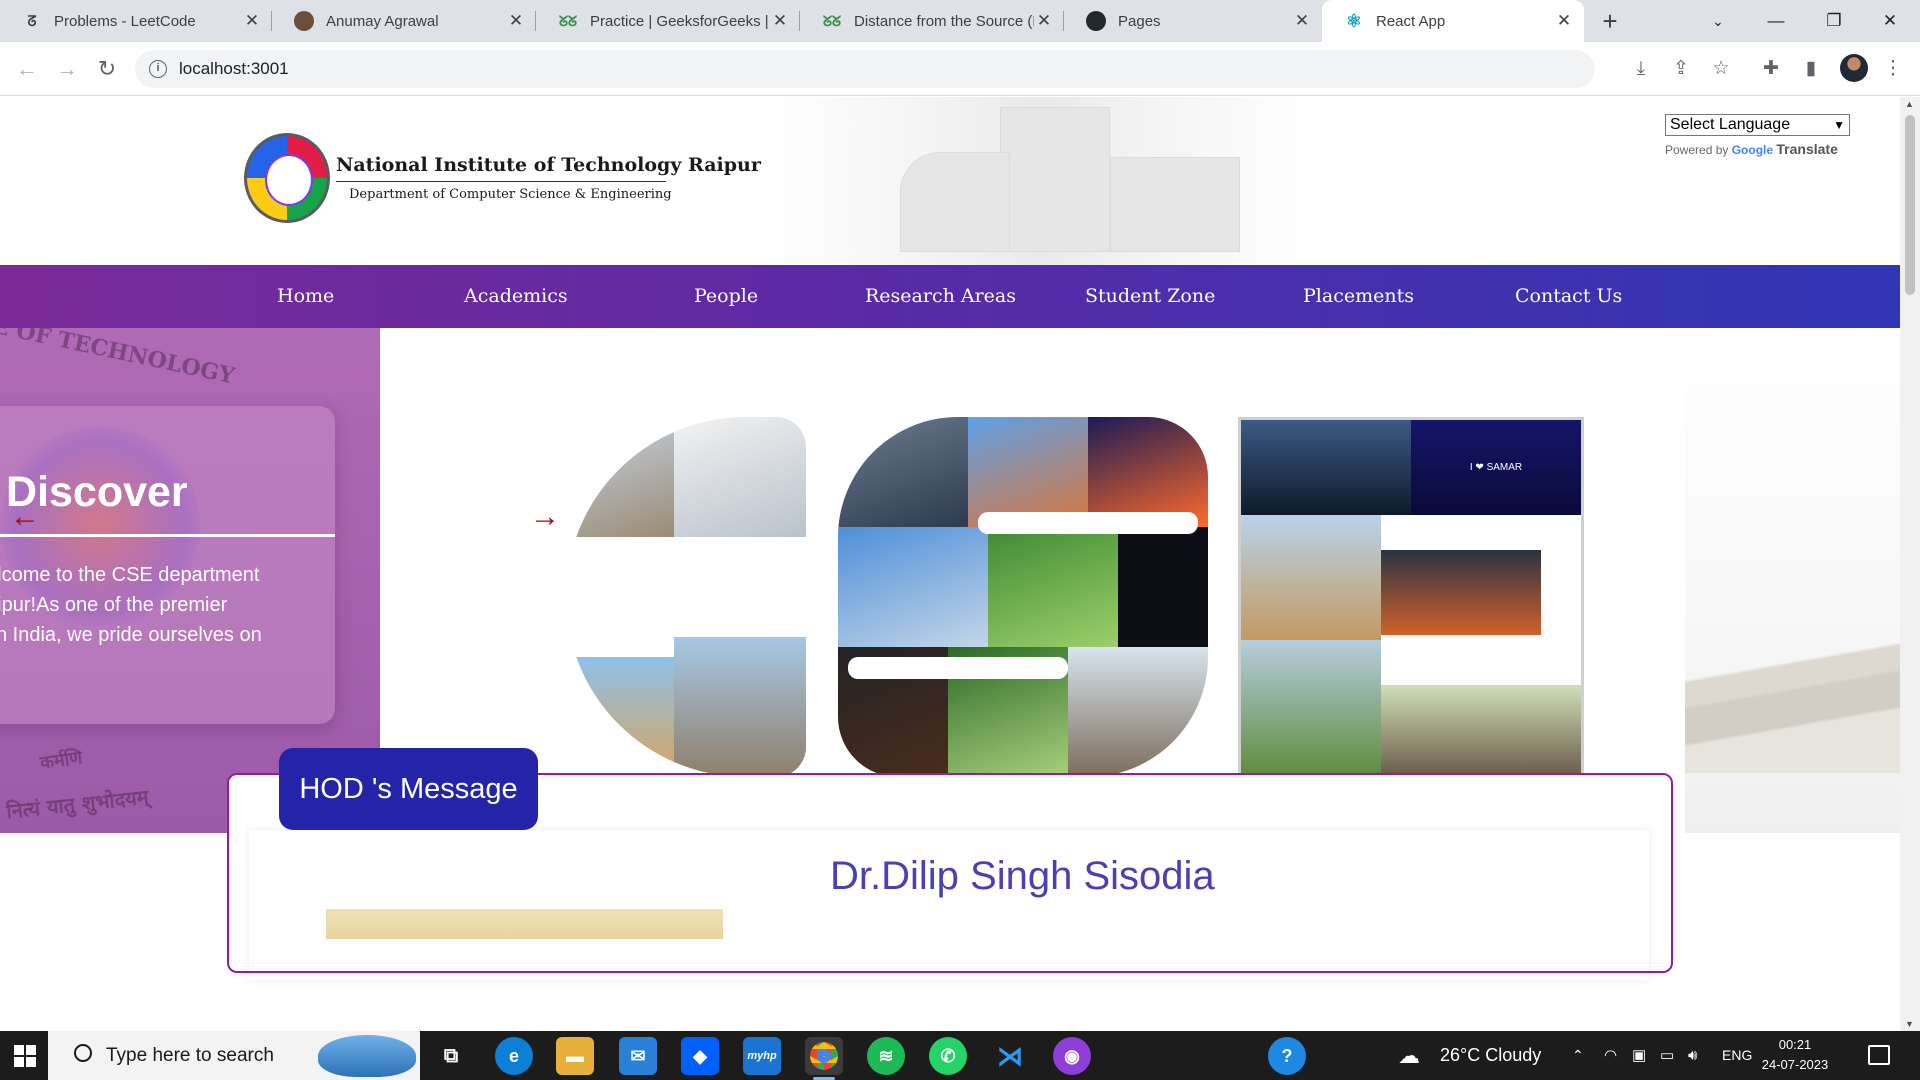 The height and width of the screenshot is (1080, 1920). I want to click on page-scrollbar: ▲ ▼, so click(1910, 564).